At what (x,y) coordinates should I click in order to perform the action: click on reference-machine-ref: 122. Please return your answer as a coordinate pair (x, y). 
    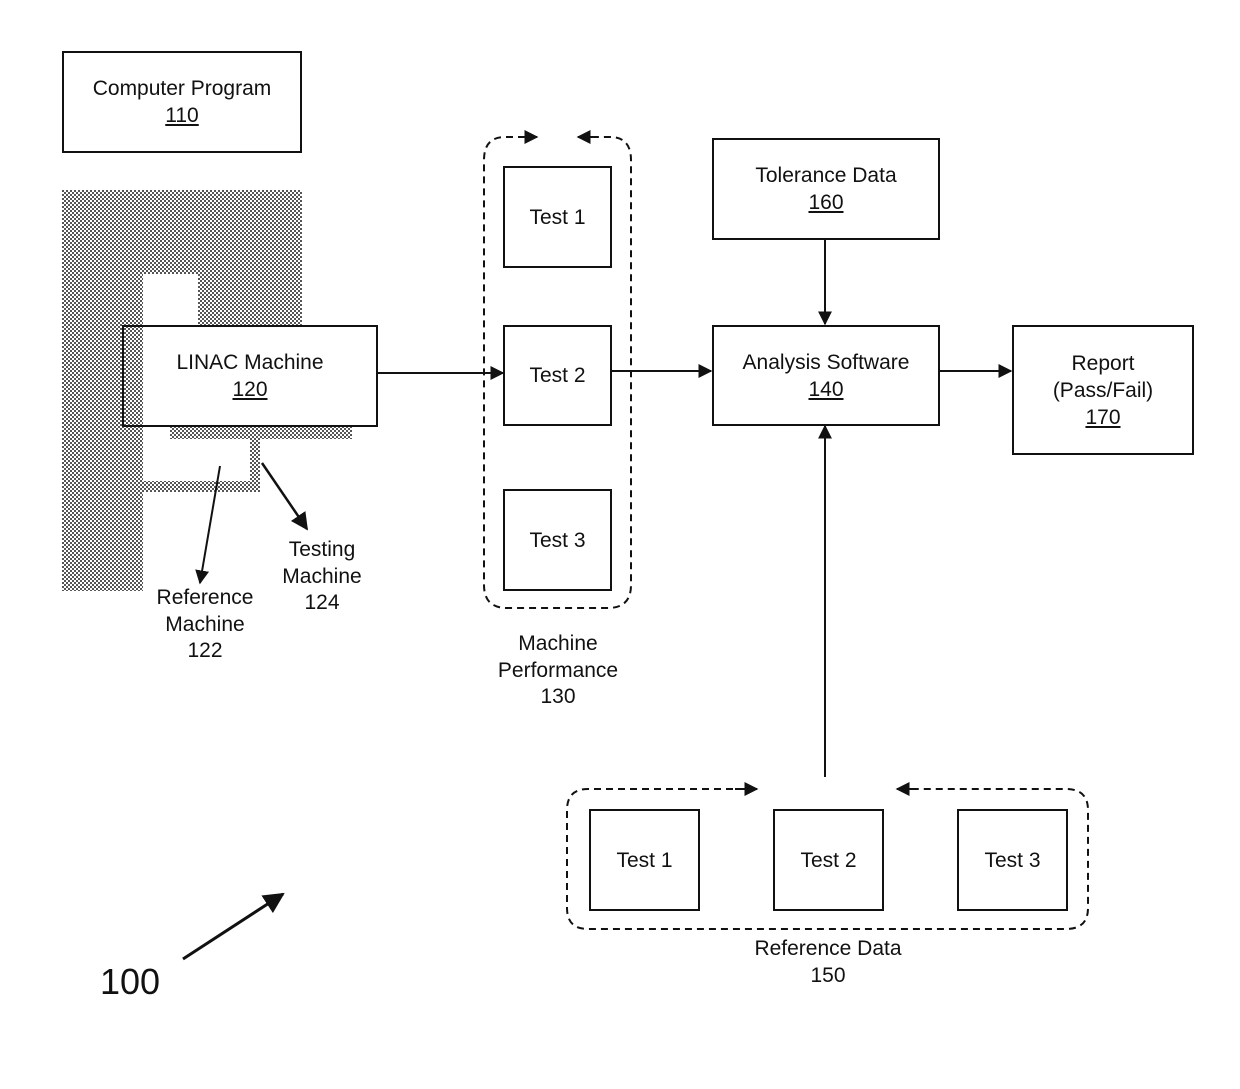
    Looking at the image, I should click on (205, 650).